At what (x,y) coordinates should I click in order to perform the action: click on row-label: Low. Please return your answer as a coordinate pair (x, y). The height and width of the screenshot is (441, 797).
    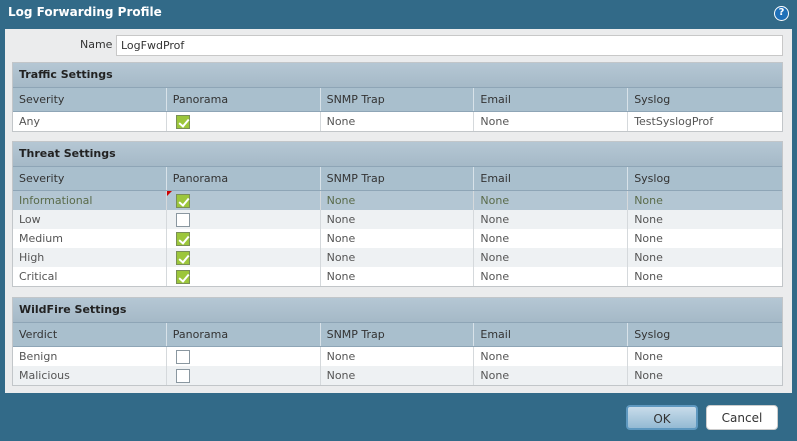
    Looking at the image, I should click on (90, 219).